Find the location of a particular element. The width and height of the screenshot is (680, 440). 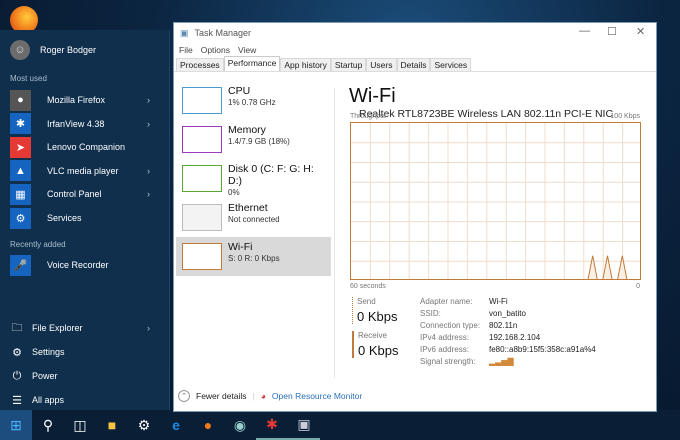

chevron-up-icon: ⌃ is located at coordinates (184, 396).